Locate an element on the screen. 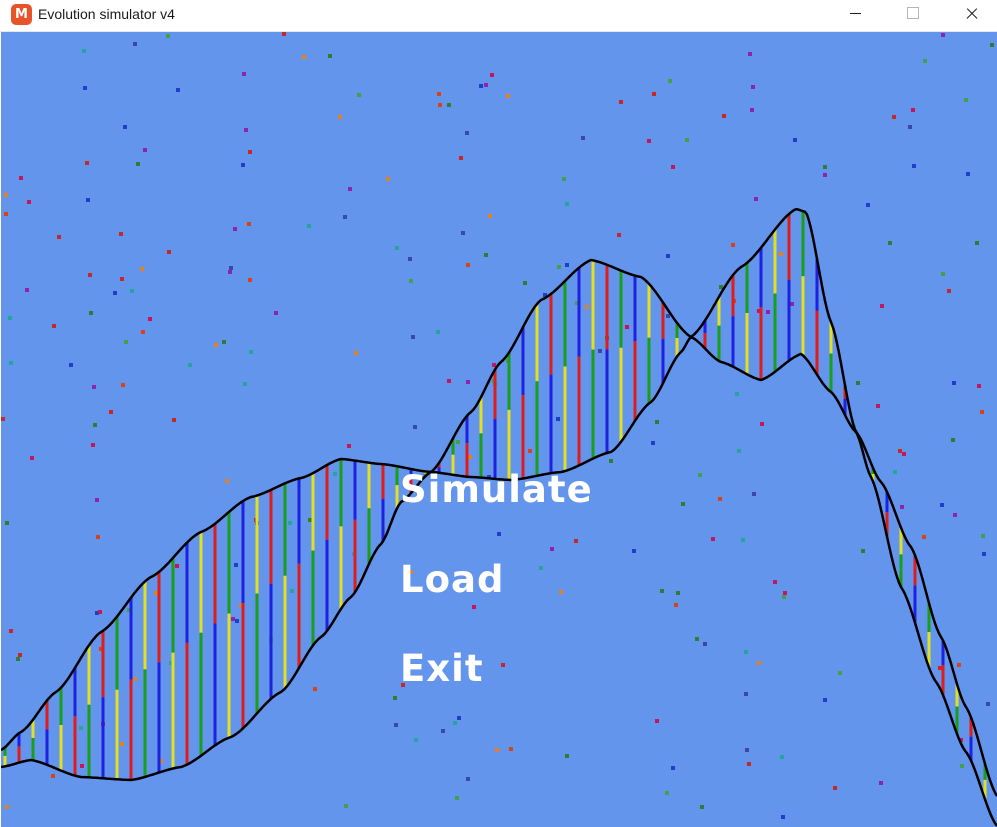 The image size is (997, 827). title-bar: M Evolution simulator v4 is located at coordinates (498, 16).